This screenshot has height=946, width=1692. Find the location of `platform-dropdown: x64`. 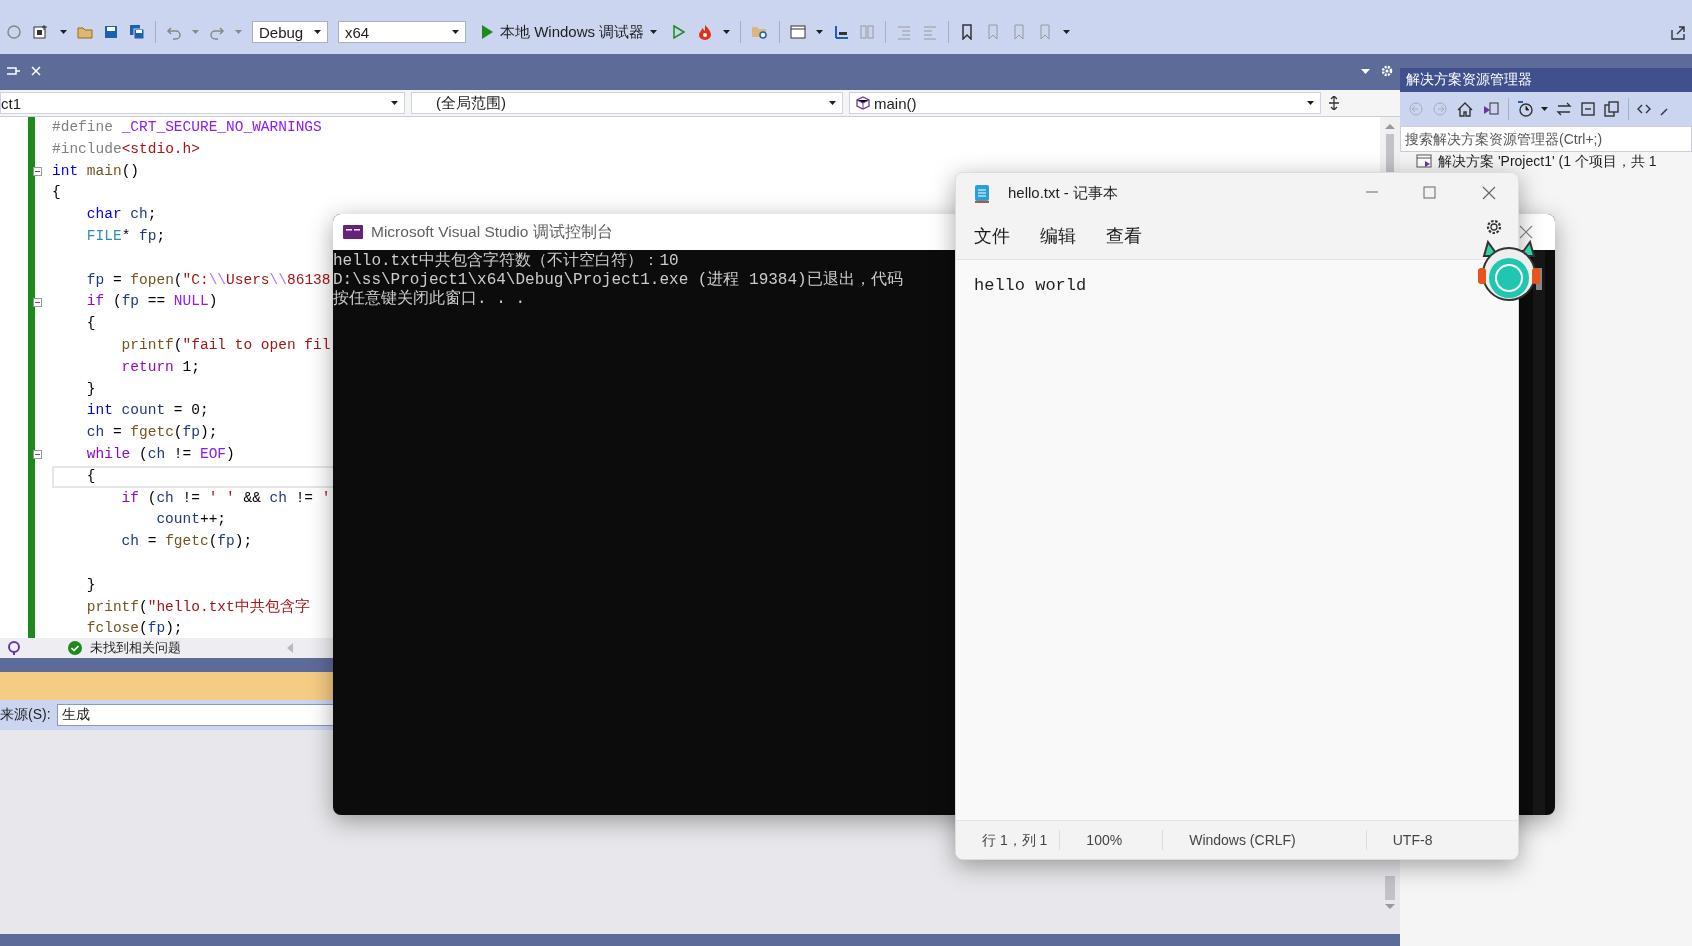

platform-dropdown: x64 is located at coordinates (402, 32).